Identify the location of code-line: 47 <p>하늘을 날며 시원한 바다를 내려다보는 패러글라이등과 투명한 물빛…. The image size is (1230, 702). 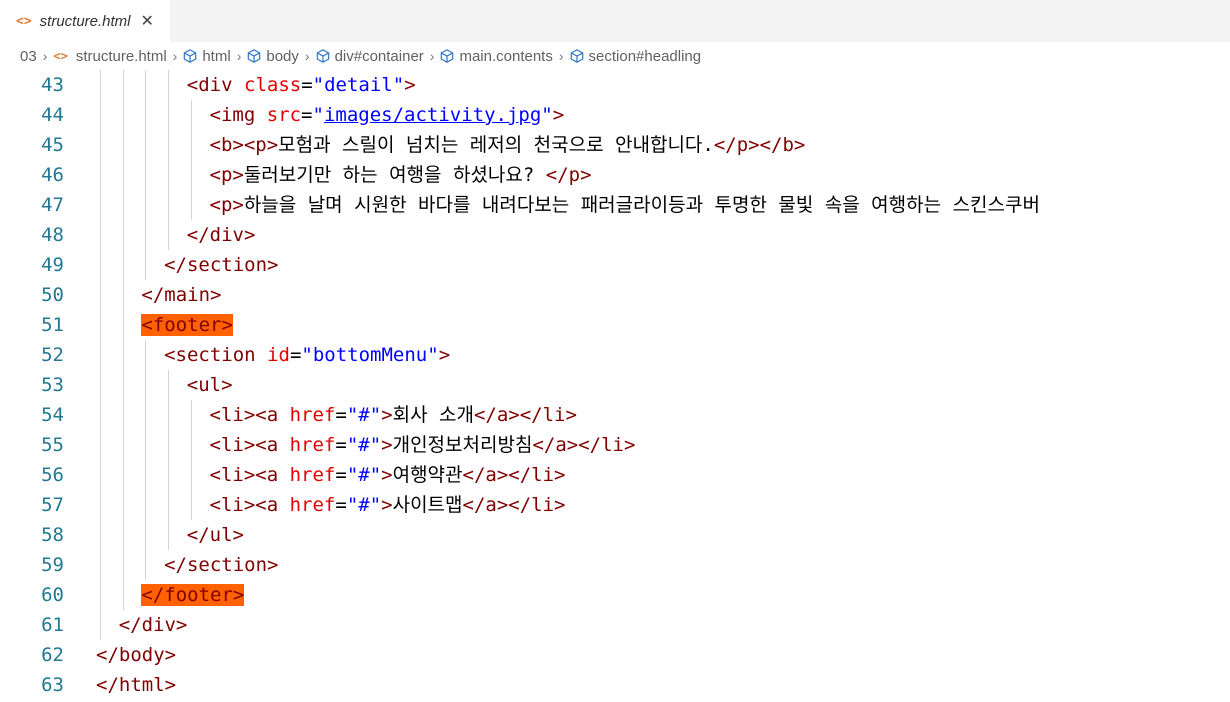
(615, 205).